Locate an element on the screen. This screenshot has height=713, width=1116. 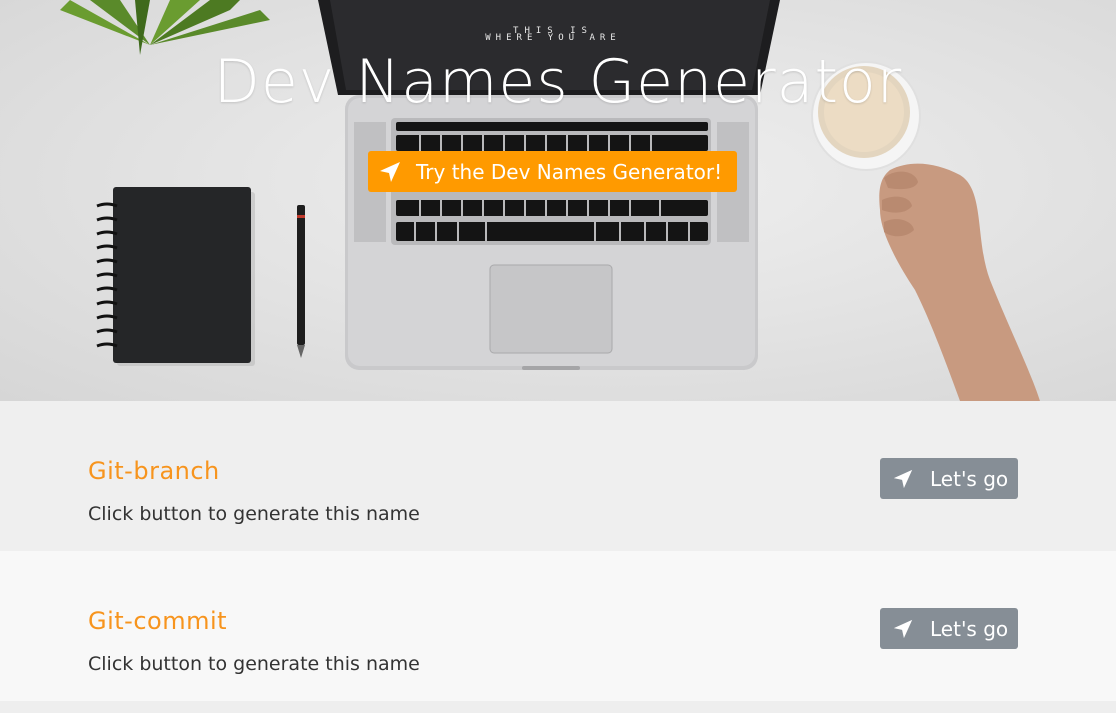
git-commit-lets-go-button: Let's go is located at coordinates (949, 628).